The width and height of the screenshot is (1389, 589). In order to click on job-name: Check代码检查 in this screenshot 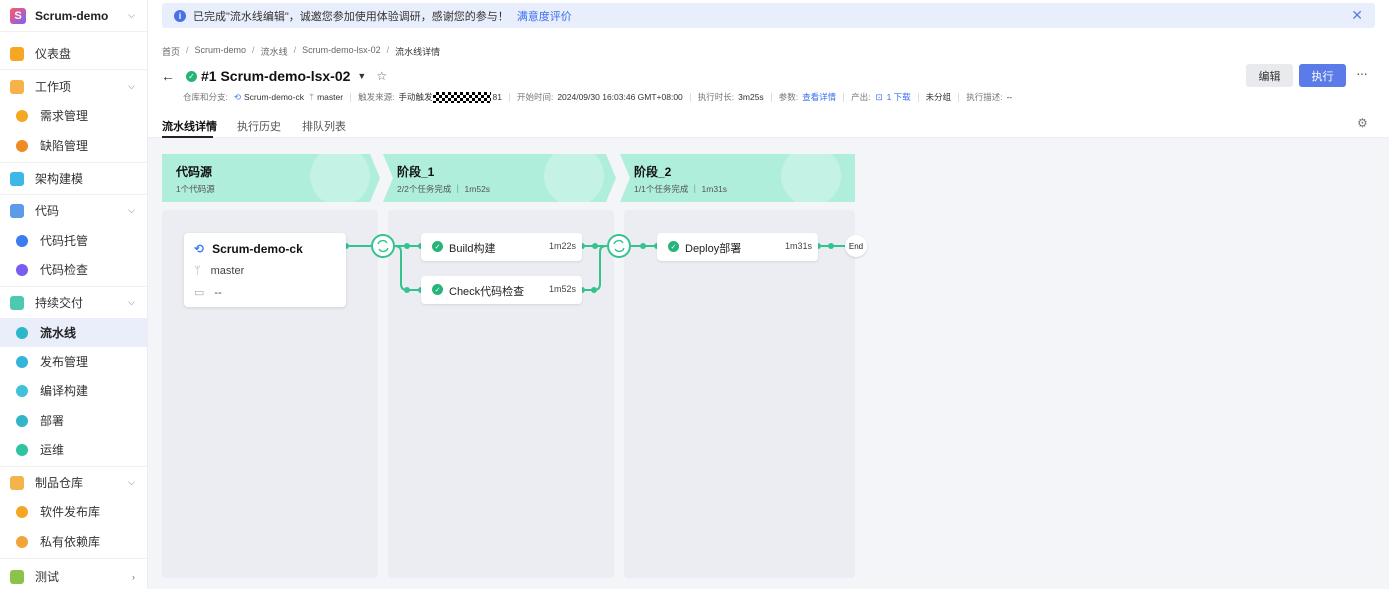, I will do `click(487, 292)`.